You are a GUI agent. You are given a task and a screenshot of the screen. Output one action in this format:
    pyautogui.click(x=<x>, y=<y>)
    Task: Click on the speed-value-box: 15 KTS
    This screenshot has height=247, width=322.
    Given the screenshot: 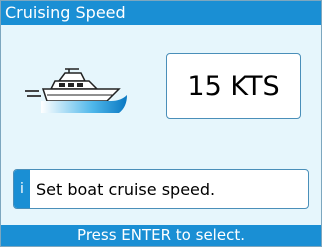 What is the action you would take?
    pyautogui.click(x=233, y=86)
    